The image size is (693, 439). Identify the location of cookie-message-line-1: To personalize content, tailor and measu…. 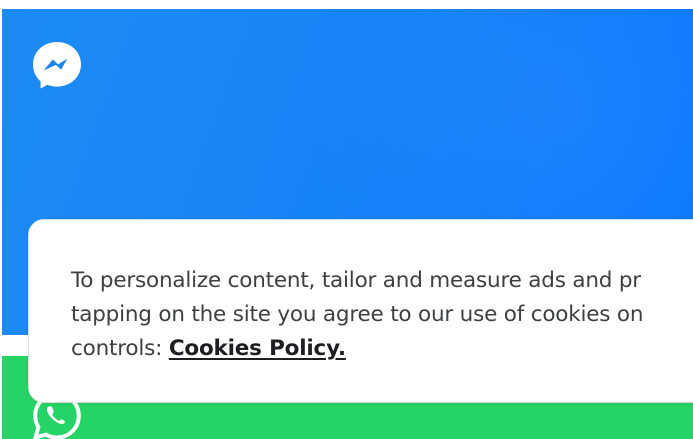
(356, 280).